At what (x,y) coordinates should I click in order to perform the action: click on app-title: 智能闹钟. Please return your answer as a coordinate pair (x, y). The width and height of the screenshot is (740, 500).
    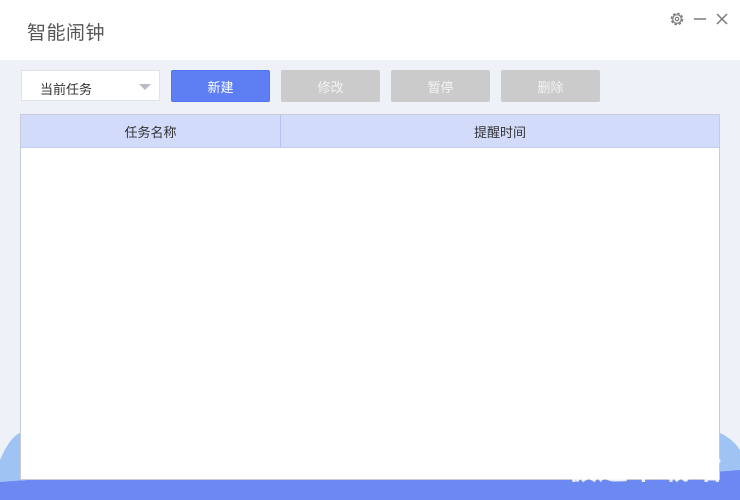
    Looking at the image, I should click on (66, 33).